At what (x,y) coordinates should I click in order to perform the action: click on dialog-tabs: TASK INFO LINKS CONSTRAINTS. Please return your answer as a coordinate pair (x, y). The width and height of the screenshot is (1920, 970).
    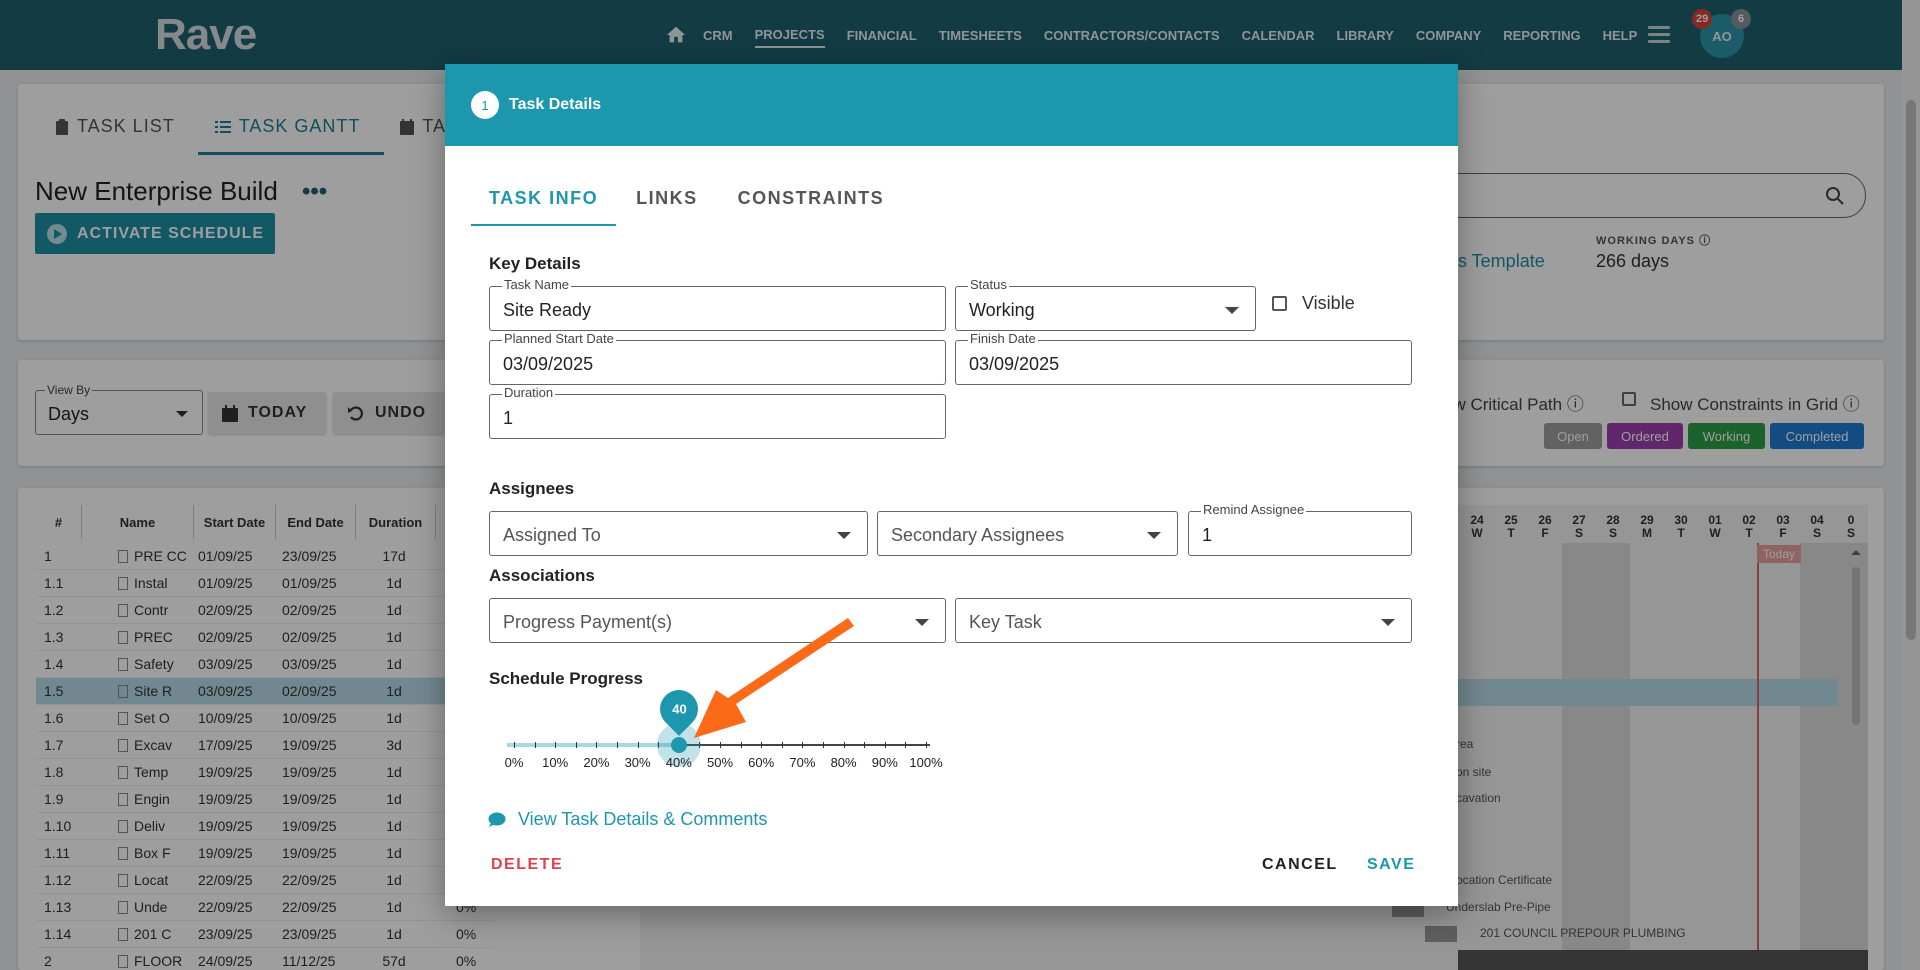
    Looking at the image, I should click on (686, 198).